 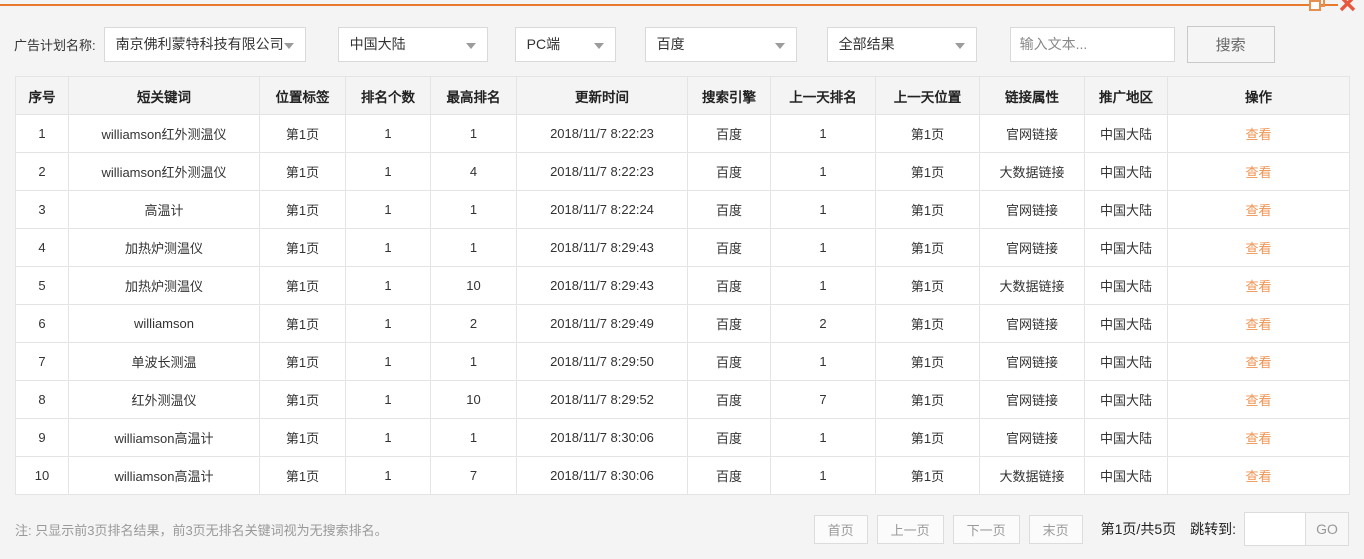 What do you see at coordinates (720, 44) in the screenshot?
I see `search-engine-select: 百度` at bounding box center [720, 44].